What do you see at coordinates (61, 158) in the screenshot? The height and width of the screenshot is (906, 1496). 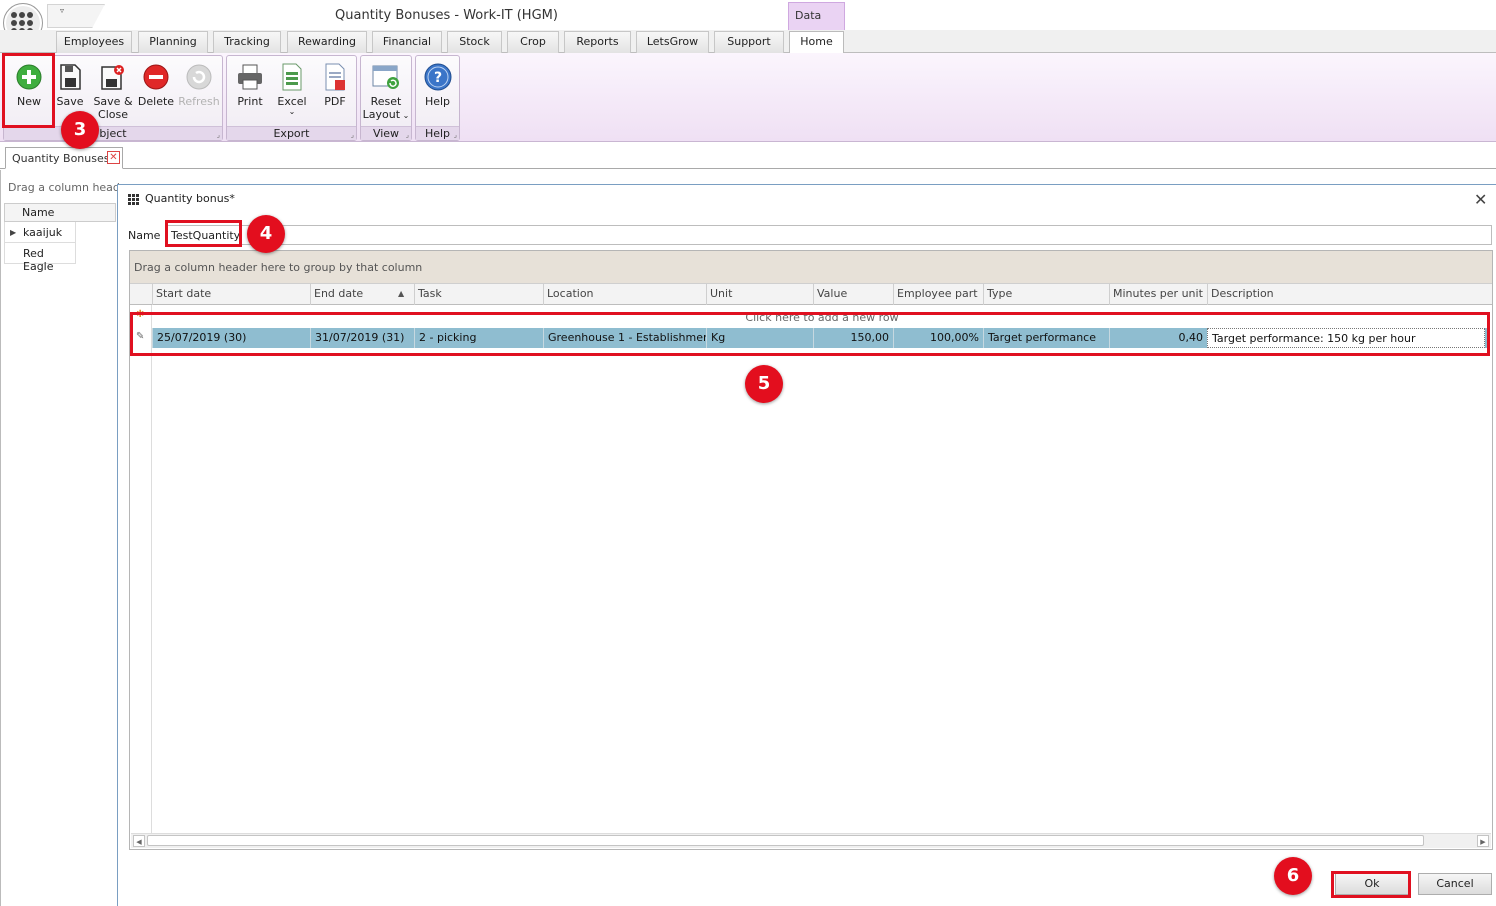 I see `document-tab-label: Quantity Bonuses` at bounding box center [61, 158].